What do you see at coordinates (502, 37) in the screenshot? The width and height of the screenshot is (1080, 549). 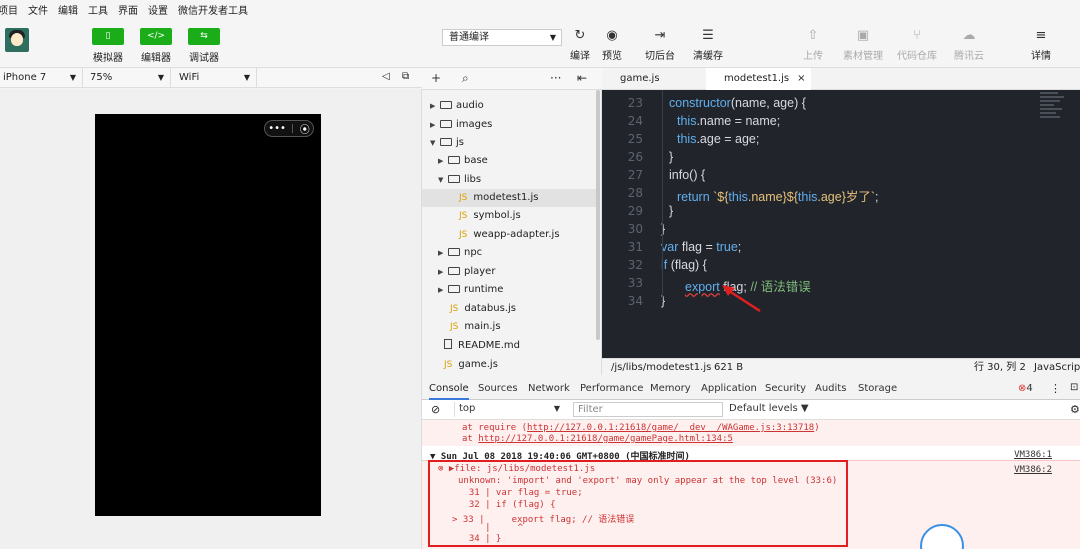 I see `compile-mode-select: 普通编译 ▼` at bounding box center [502, 37].